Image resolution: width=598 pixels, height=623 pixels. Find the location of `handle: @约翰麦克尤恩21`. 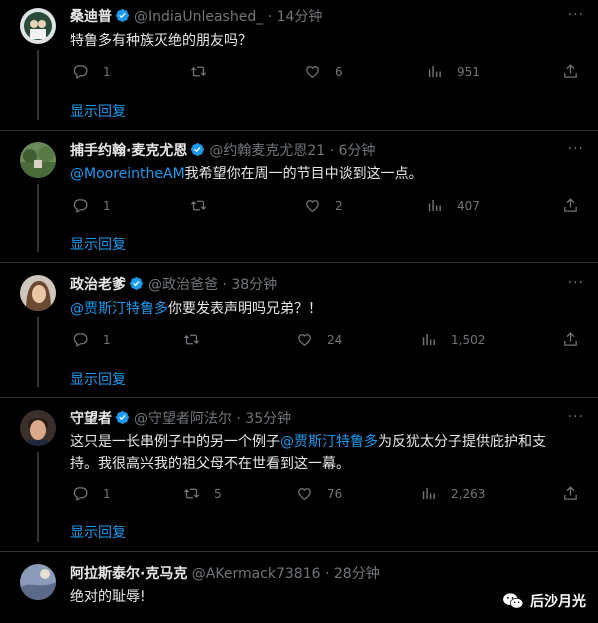

handle: @约翰麦克尤恩21 is located at coordinates (267, 151).